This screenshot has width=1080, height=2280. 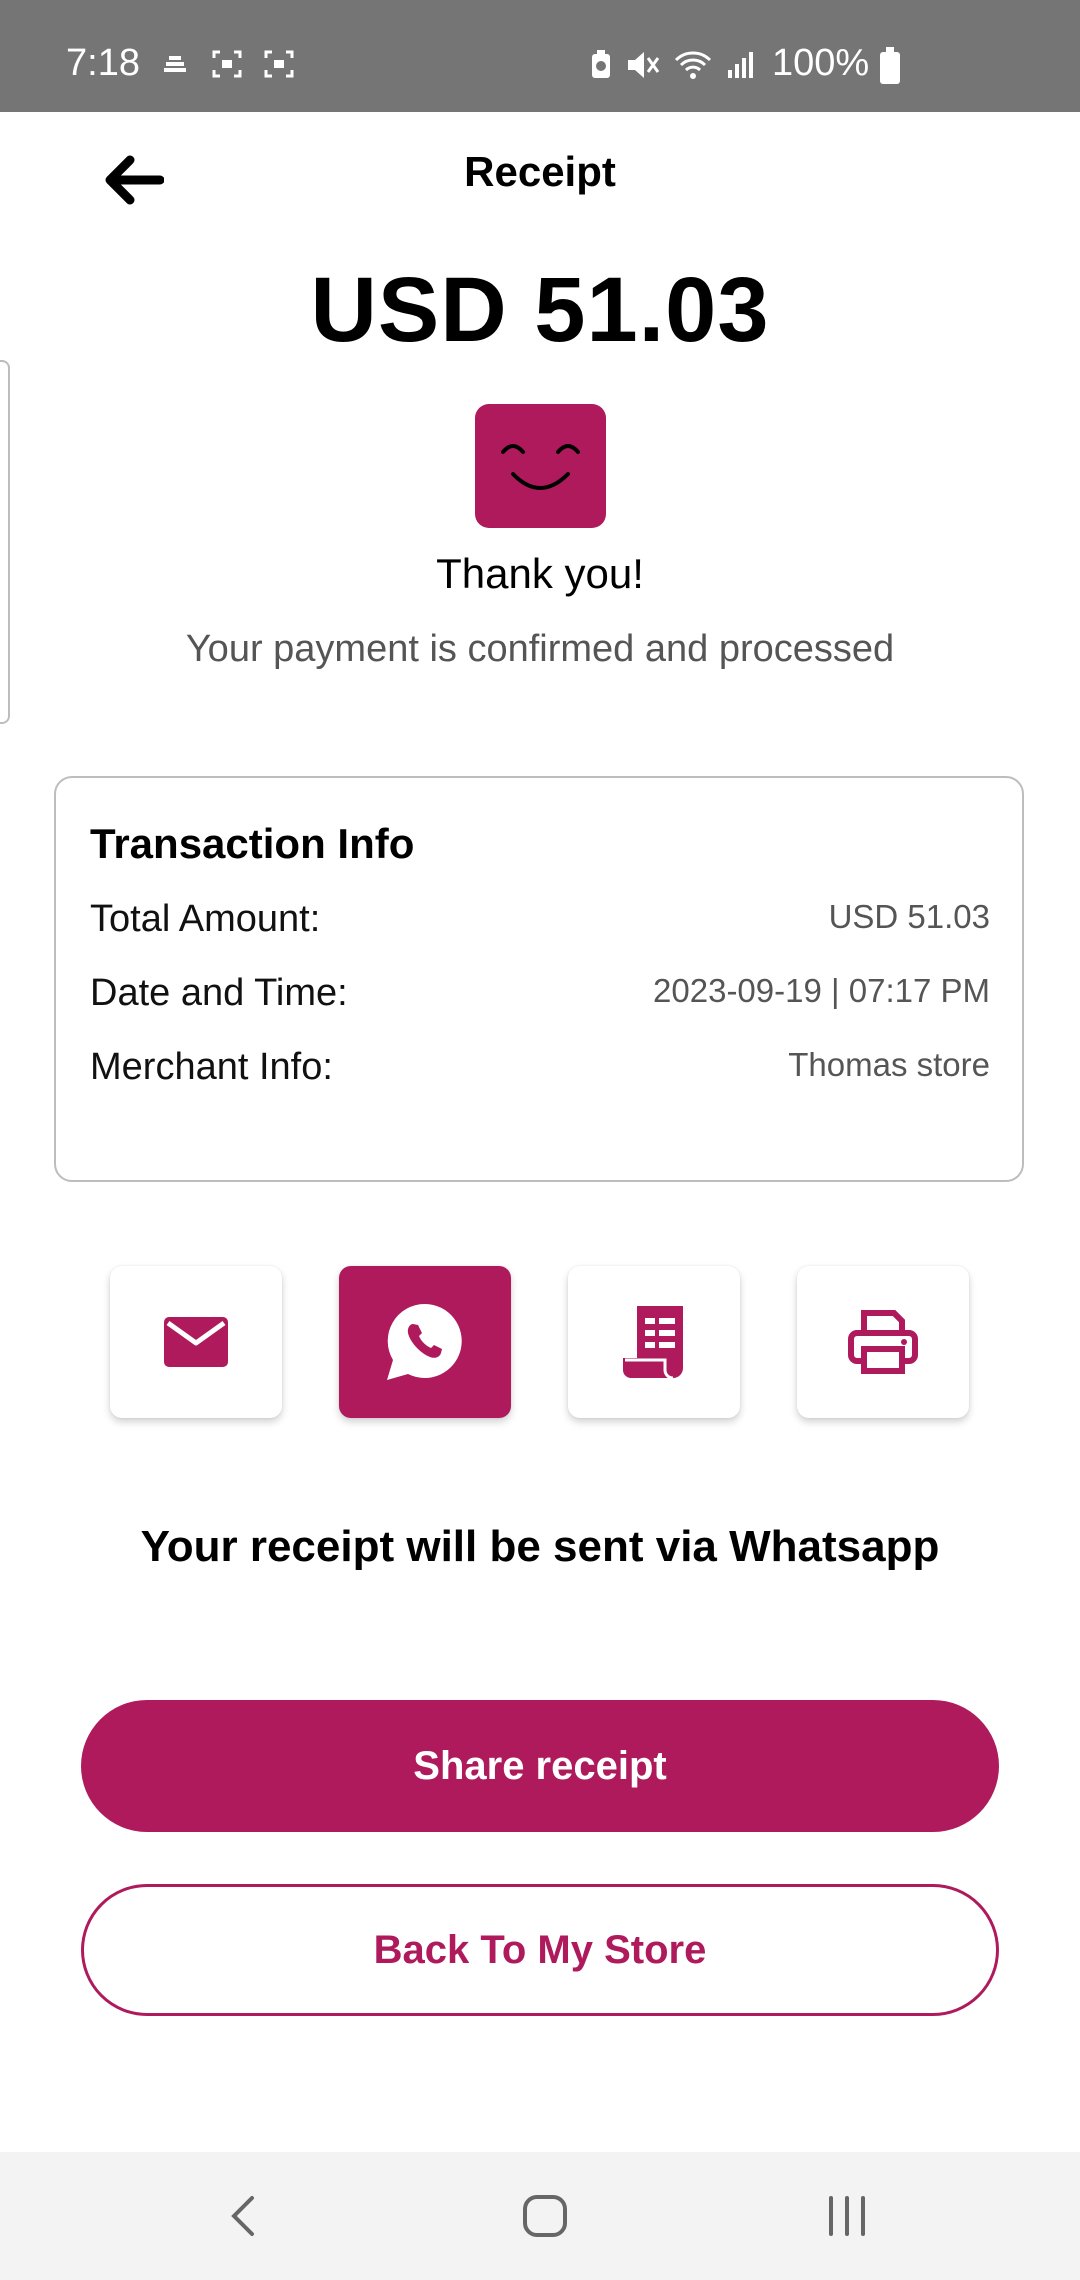 I want to click on share-options, so click(x=540, y=1343).